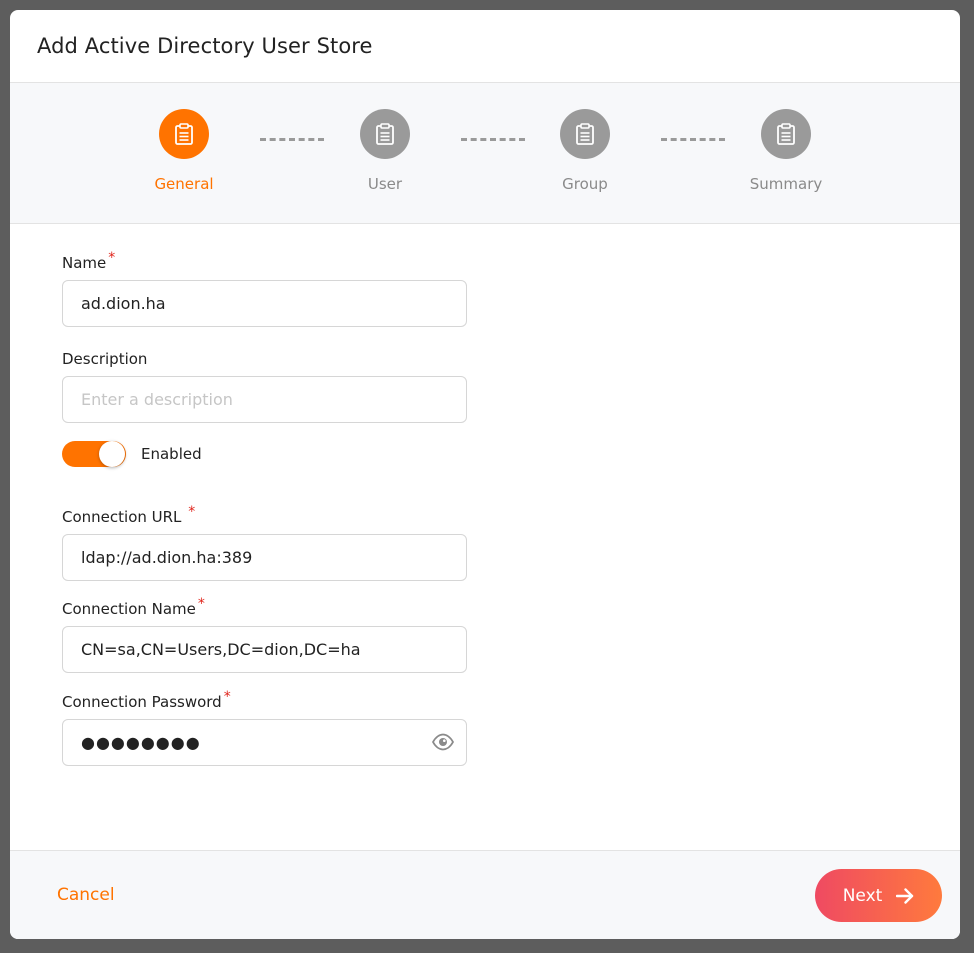  I want to click on description-input-wrapper, so click(264, 399).